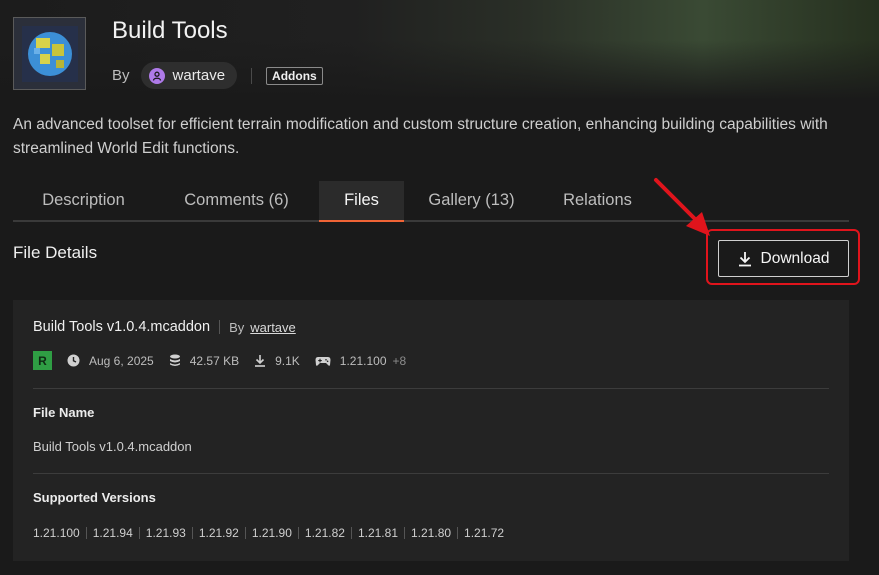  I want to click on size-item: 42.57 KB, so click(204, 361).